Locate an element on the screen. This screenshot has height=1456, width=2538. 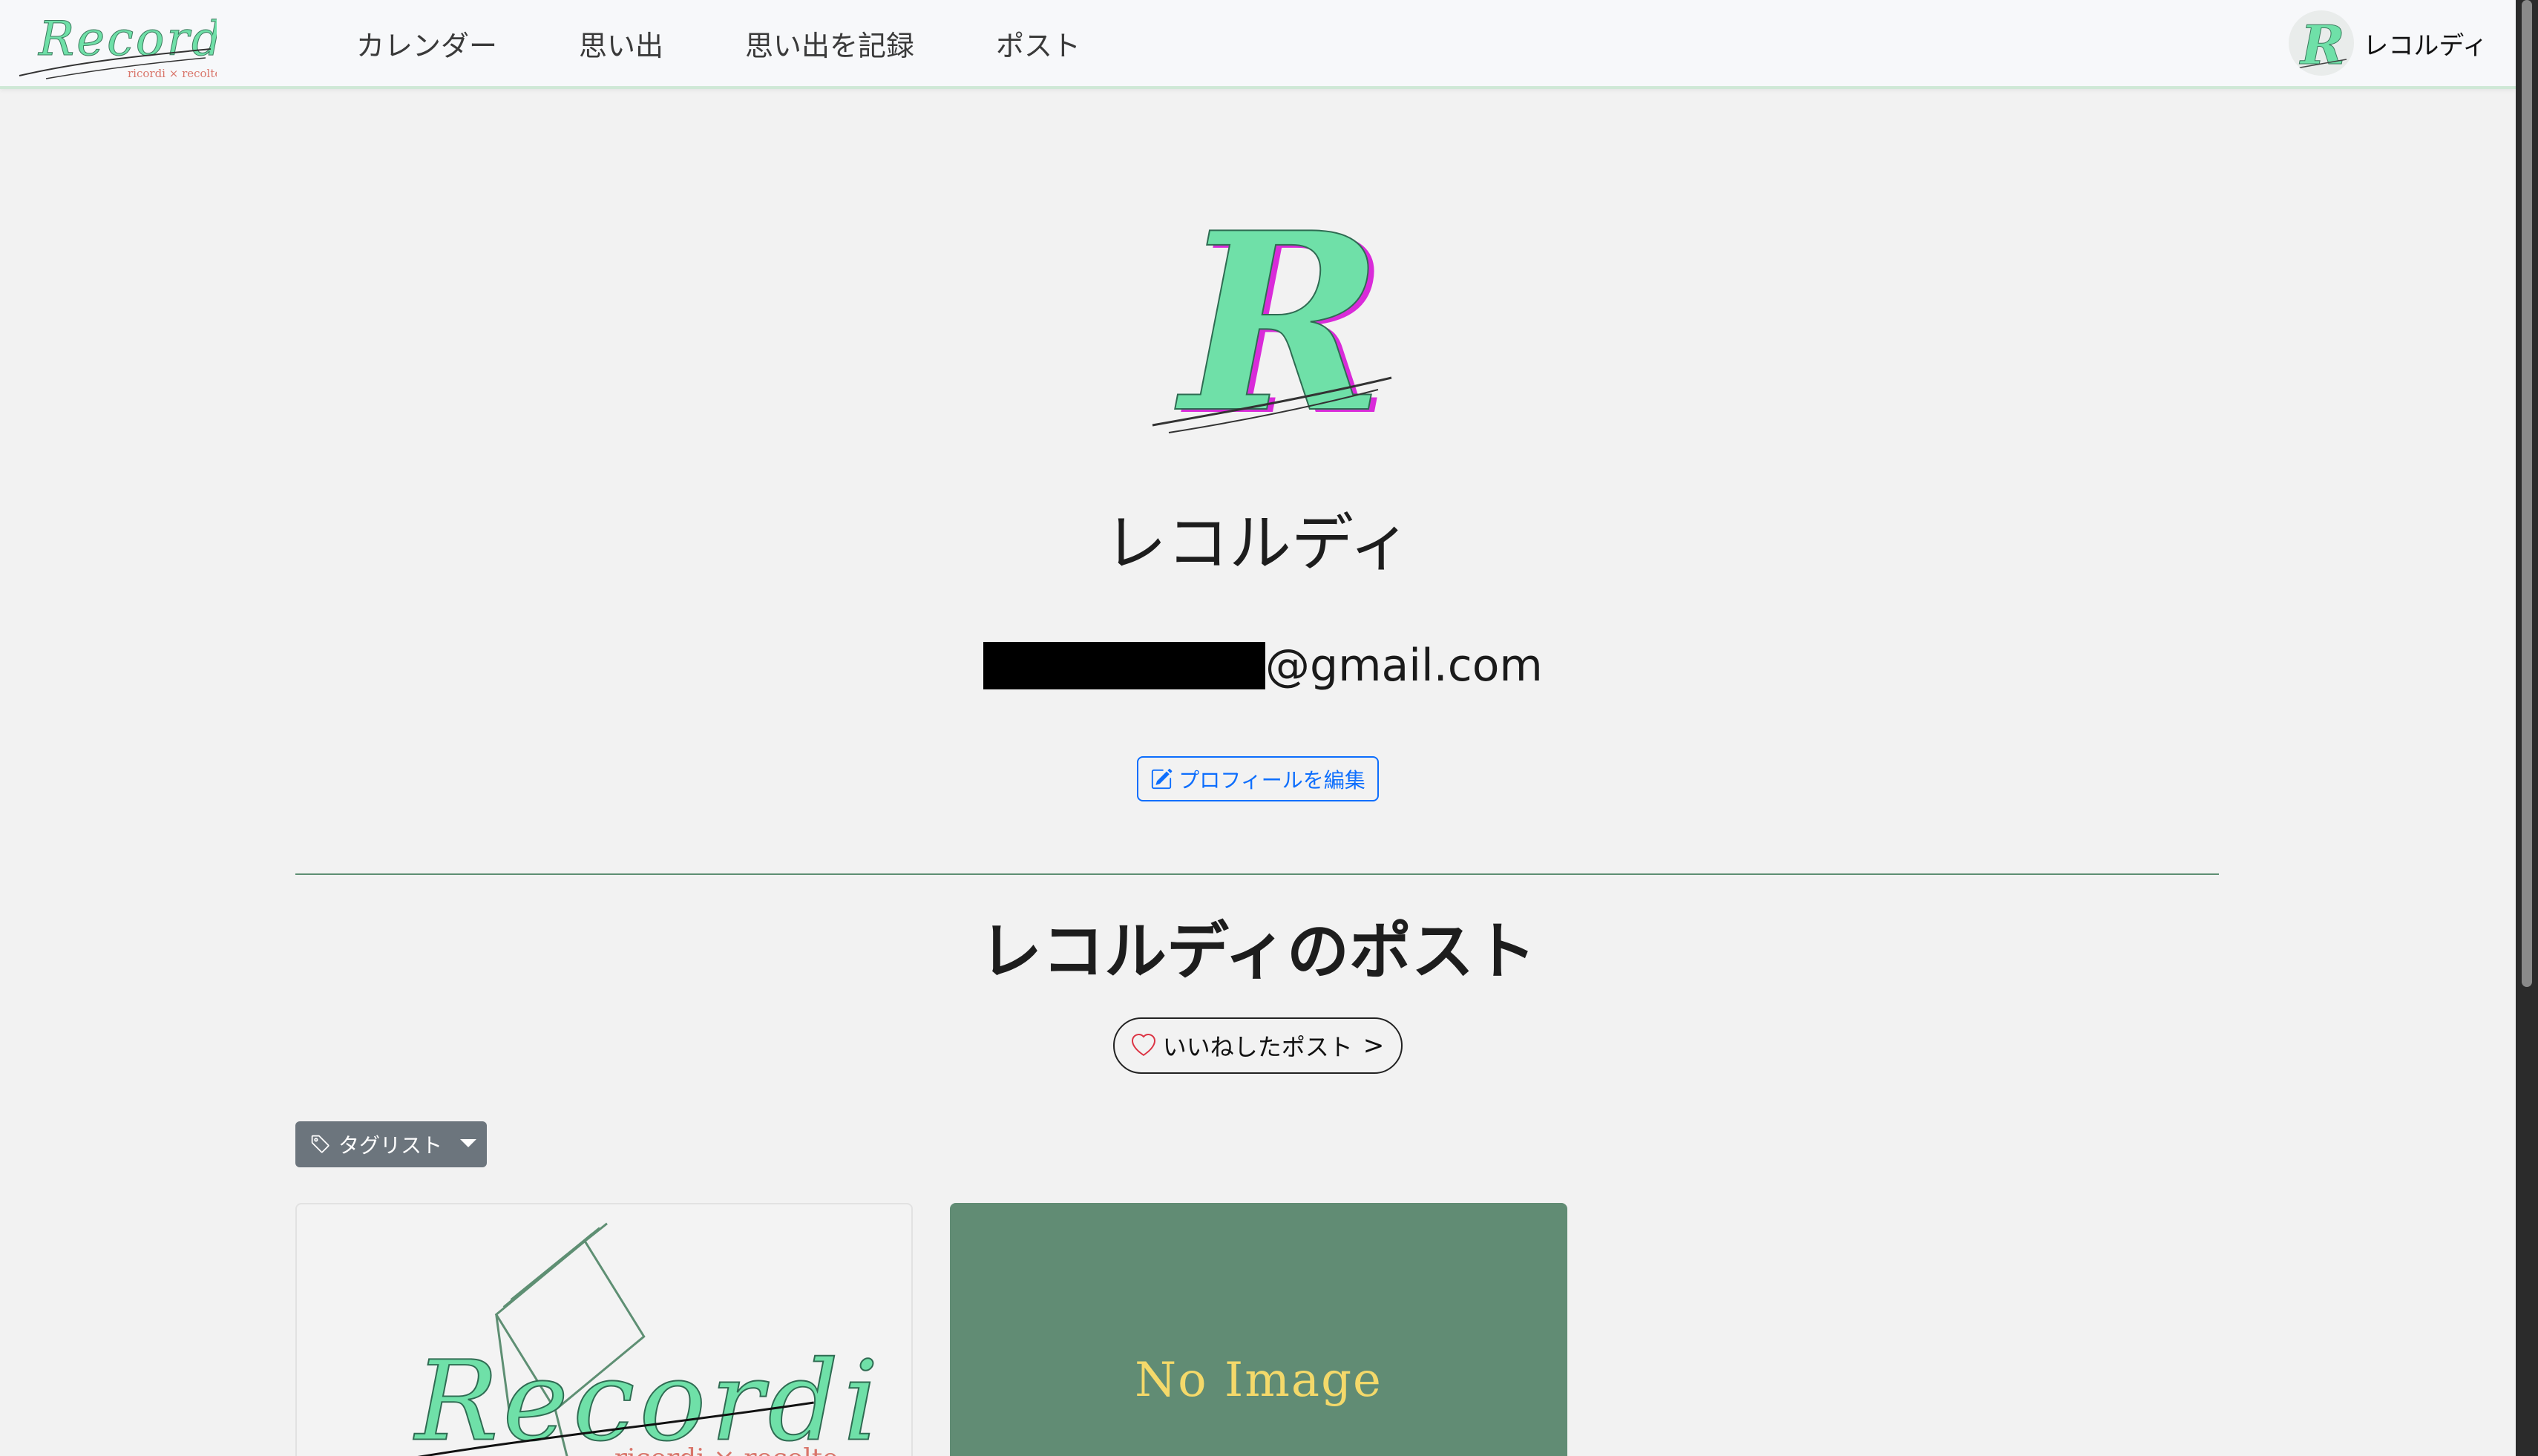
post-image: Recordi ricordi × recolte is located at coordinates (647, 1339).